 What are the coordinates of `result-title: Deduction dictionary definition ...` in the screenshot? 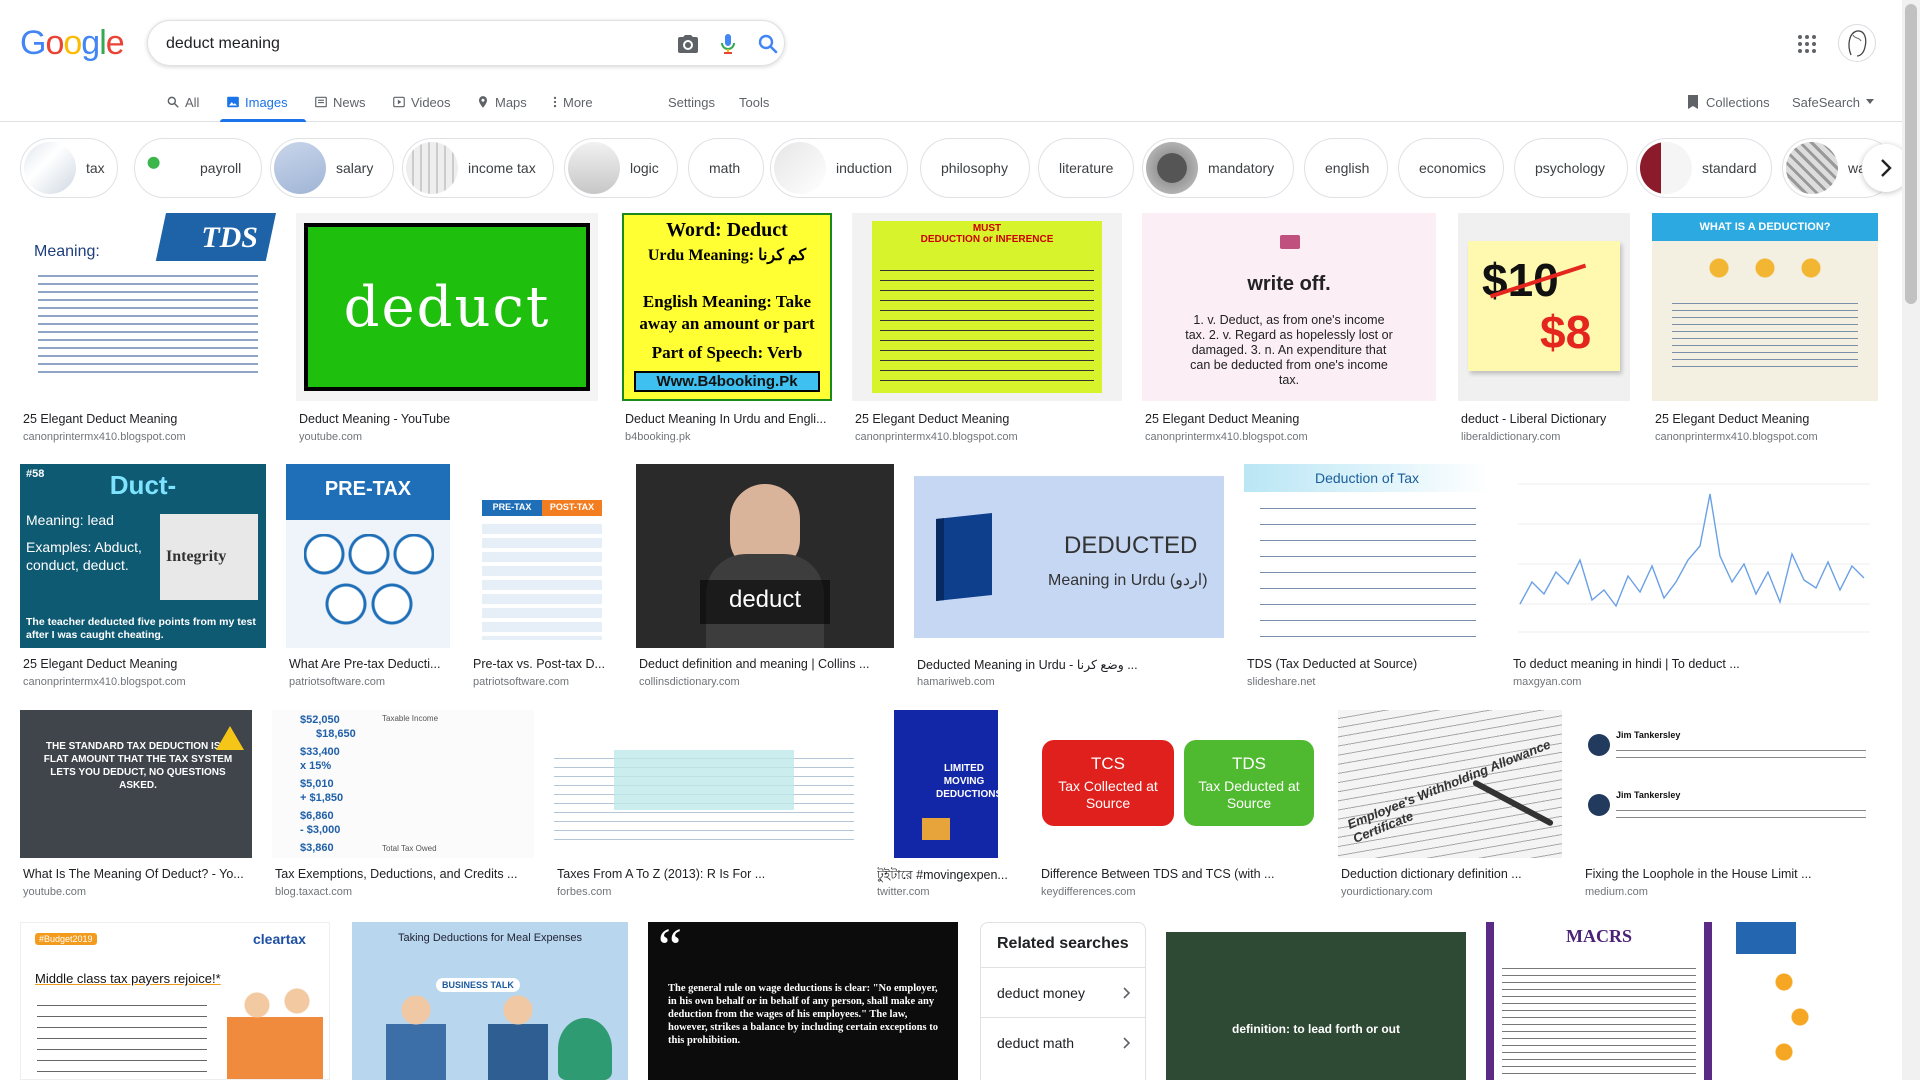 It's located at (1431, 874).